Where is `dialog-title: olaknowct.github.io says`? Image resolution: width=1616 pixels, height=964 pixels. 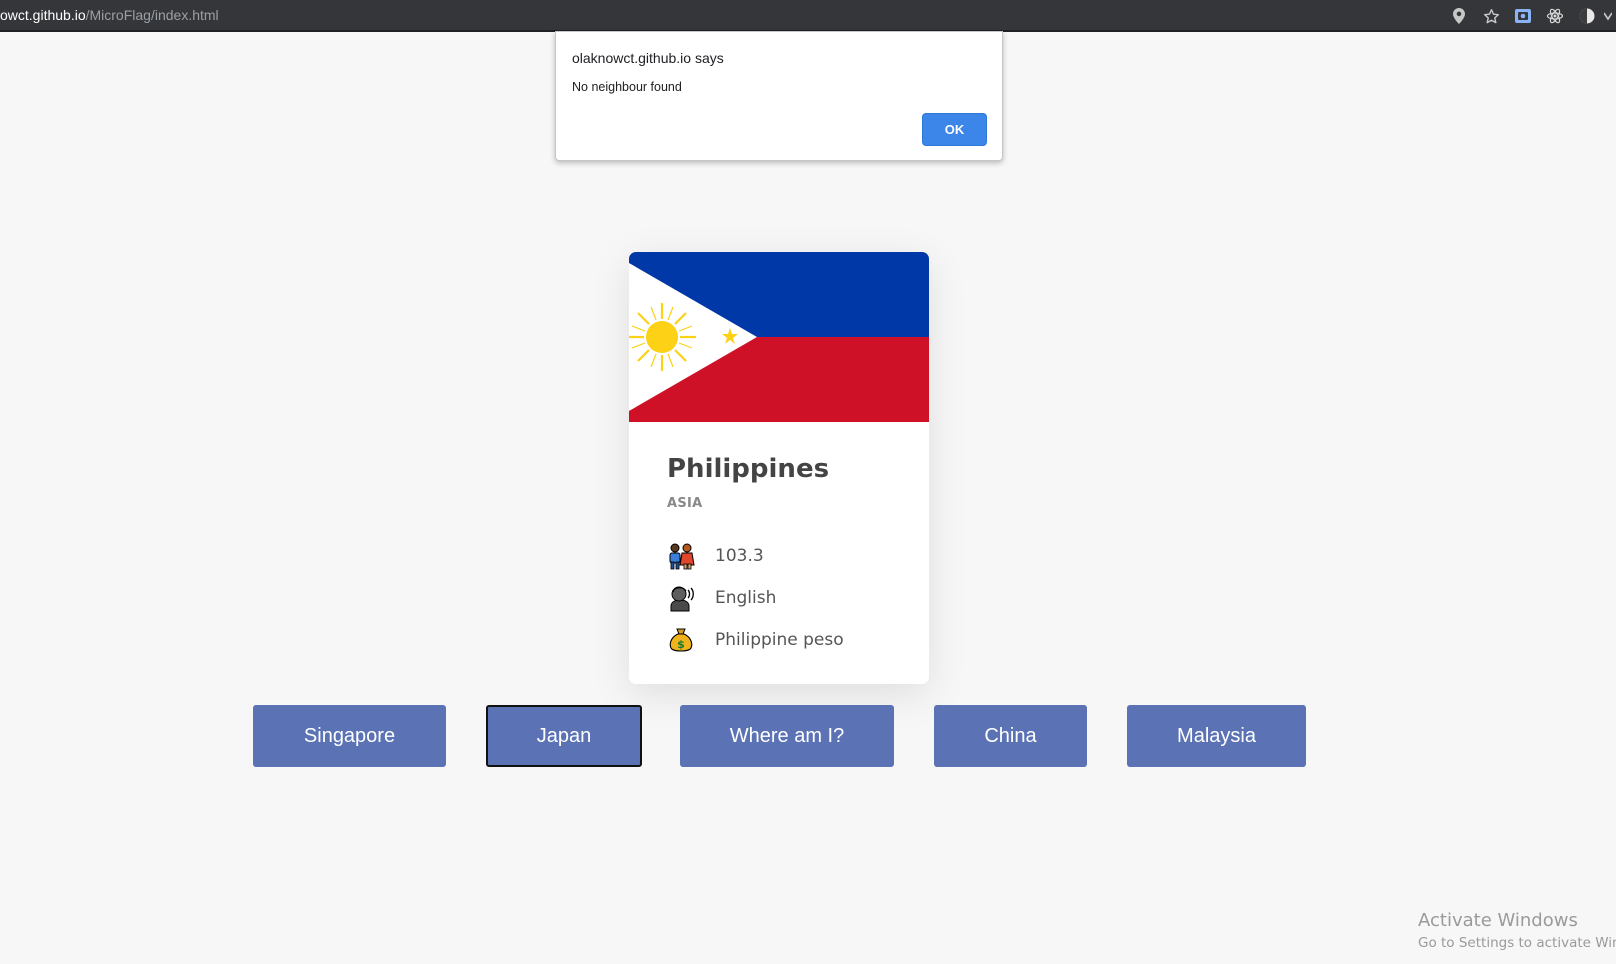
dialog-title: olaknowct.github.io says is located at coordinates (648, 58).